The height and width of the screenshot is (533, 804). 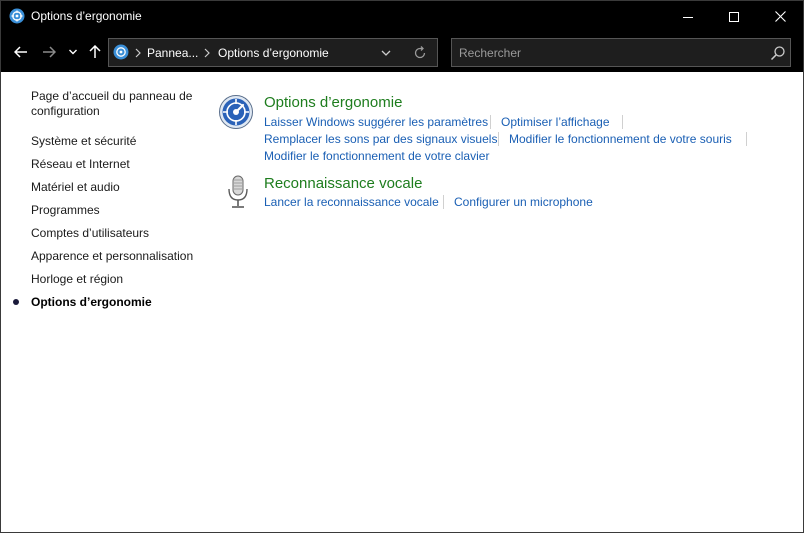 I want to click on address-bar: Pannea... Options d’ergonomie, so click(x=273, y=52).